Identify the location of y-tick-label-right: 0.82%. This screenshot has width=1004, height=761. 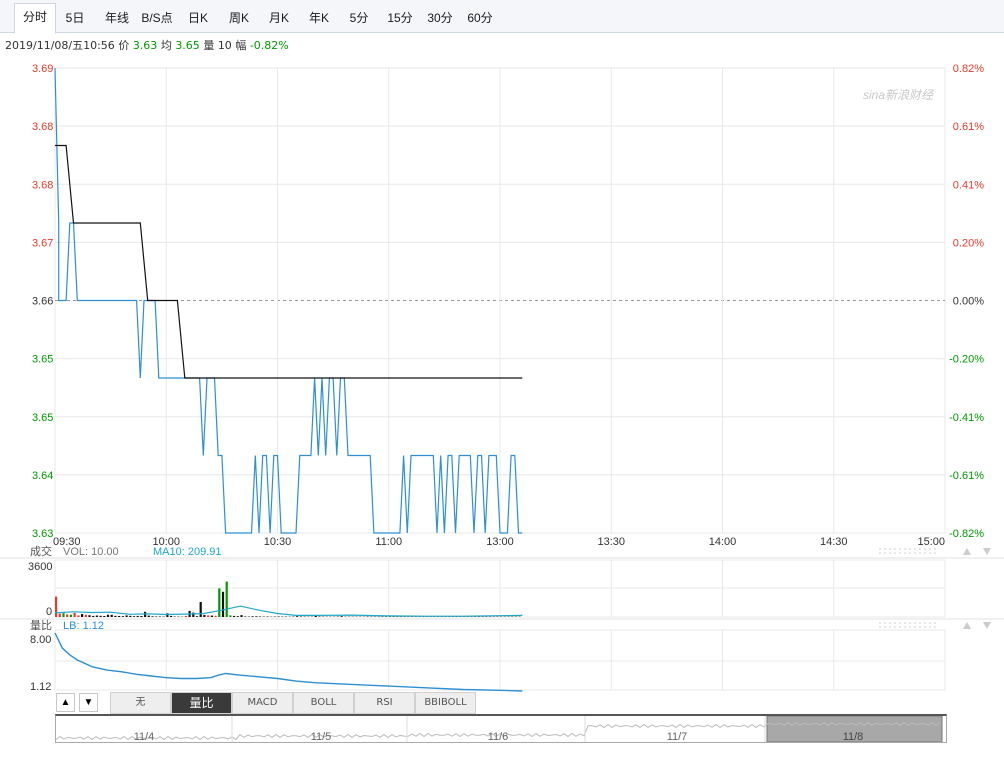
(968, 69).